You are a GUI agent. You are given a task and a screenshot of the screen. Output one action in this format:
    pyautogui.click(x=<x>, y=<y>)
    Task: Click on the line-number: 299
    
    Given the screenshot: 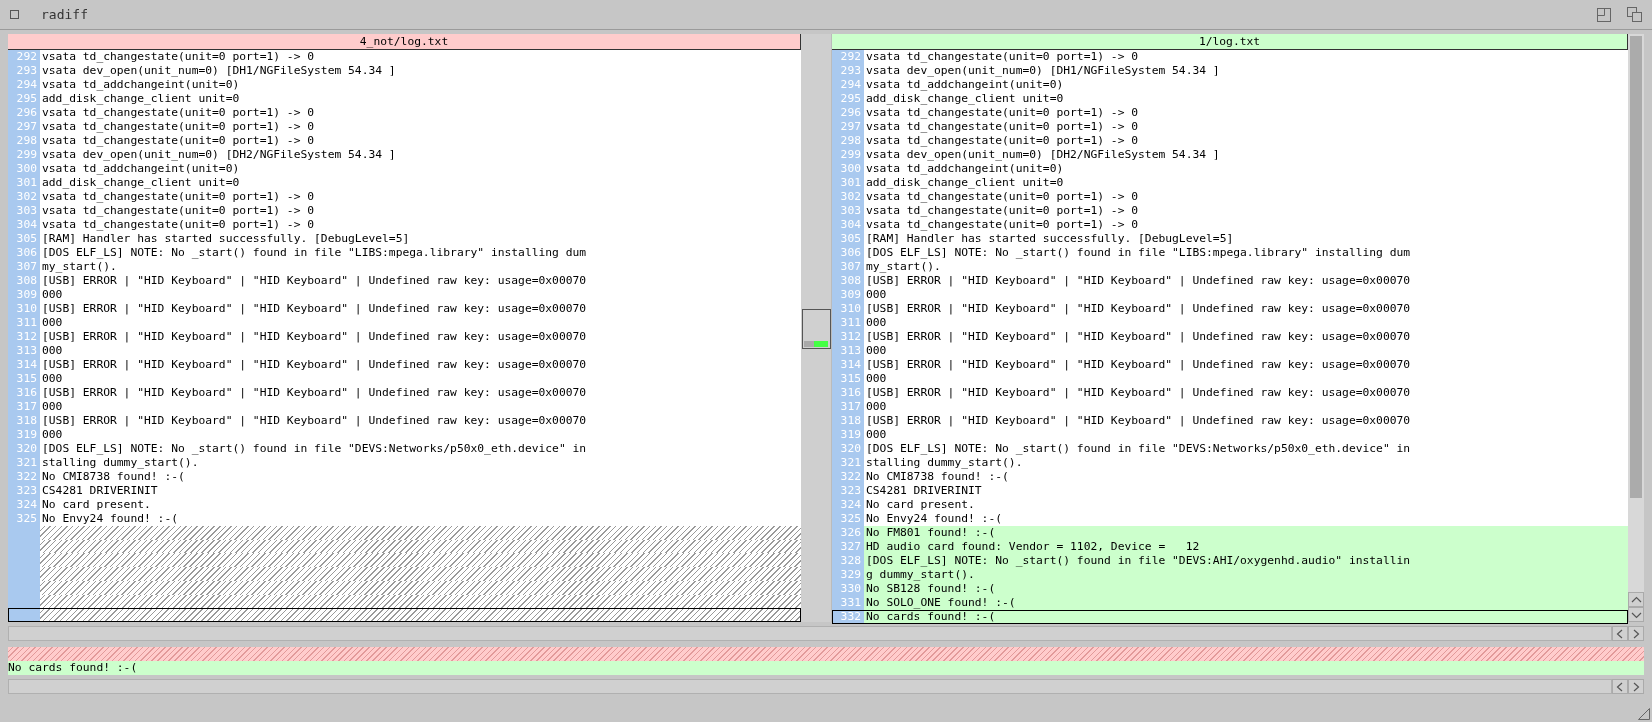 What is the action you would take?
    pyautogui.click(x=848, y=155)
    